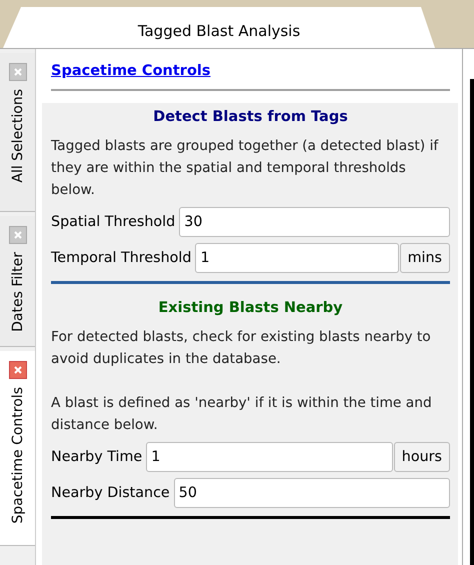 The height and width of the screenshot is (565, 474). Describe the element at coordinates (96, 457) in the screenshot. I see `field-label: Nearby Time` at that location.